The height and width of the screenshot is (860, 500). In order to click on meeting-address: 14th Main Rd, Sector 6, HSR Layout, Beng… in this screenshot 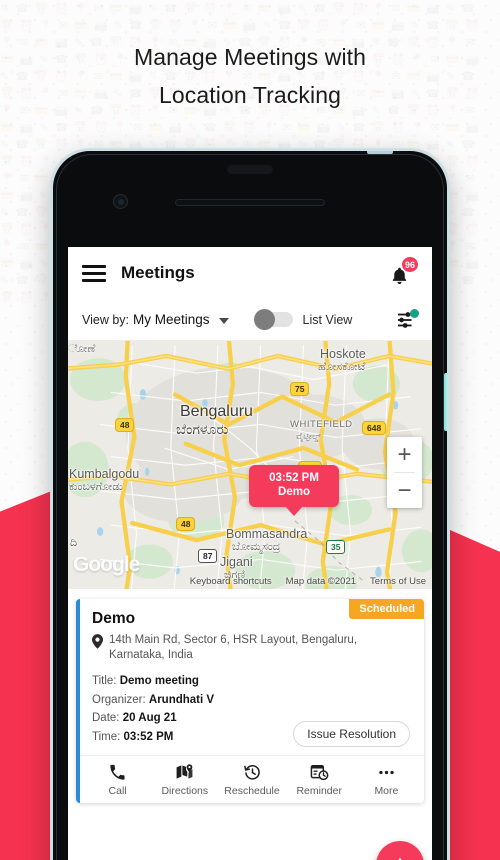, I will do `click(233, 647)`.